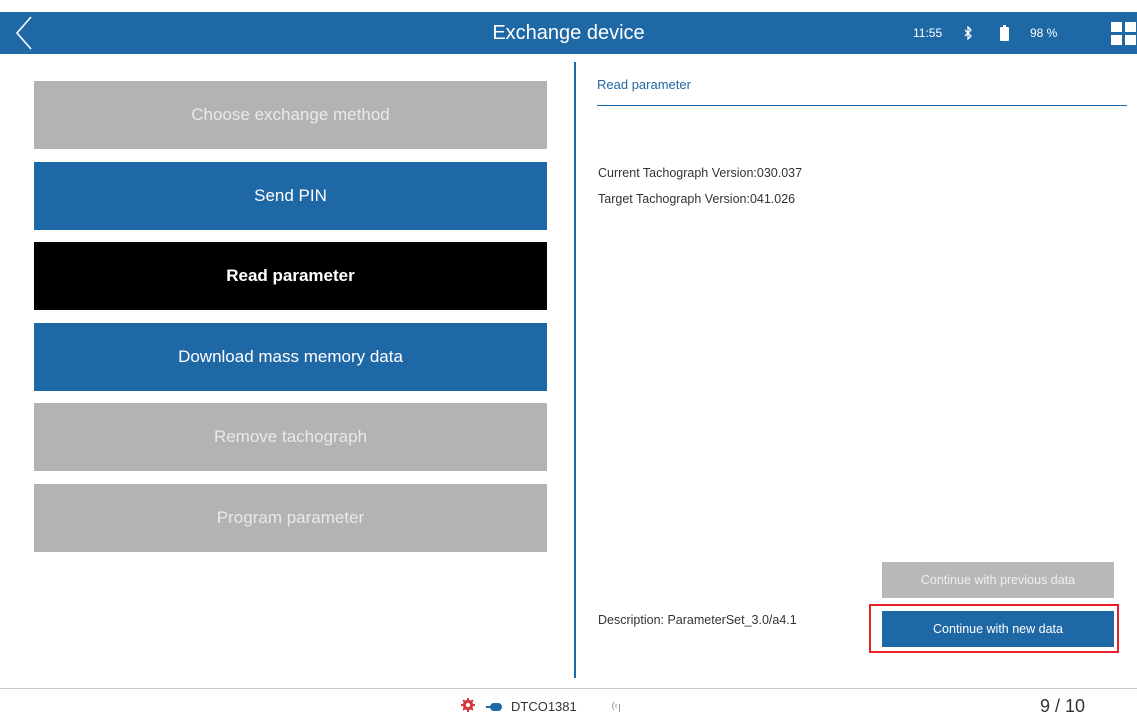  Describe the element at coordinates (1063, 705) in the screenshot. I see `page-counter: 9 / 10` at that location.